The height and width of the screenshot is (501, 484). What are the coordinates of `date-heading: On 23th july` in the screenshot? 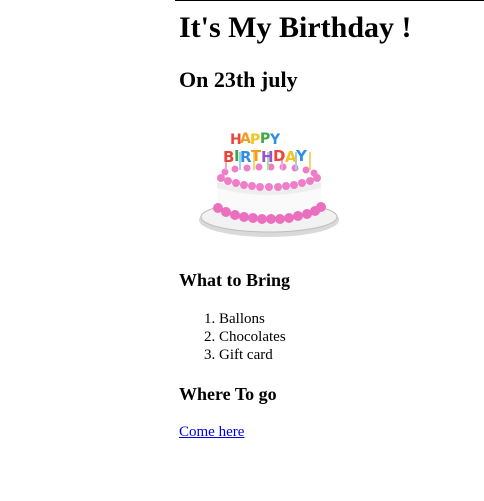 It's located at (238, 79).